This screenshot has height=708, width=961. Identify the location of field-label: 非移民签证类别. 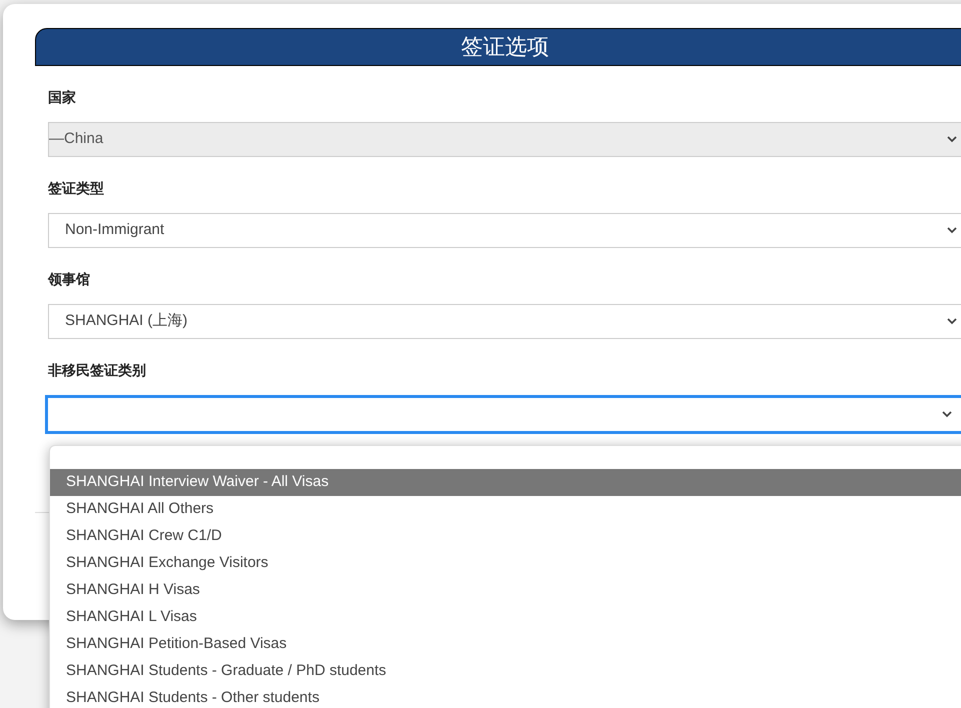
(97, 370).